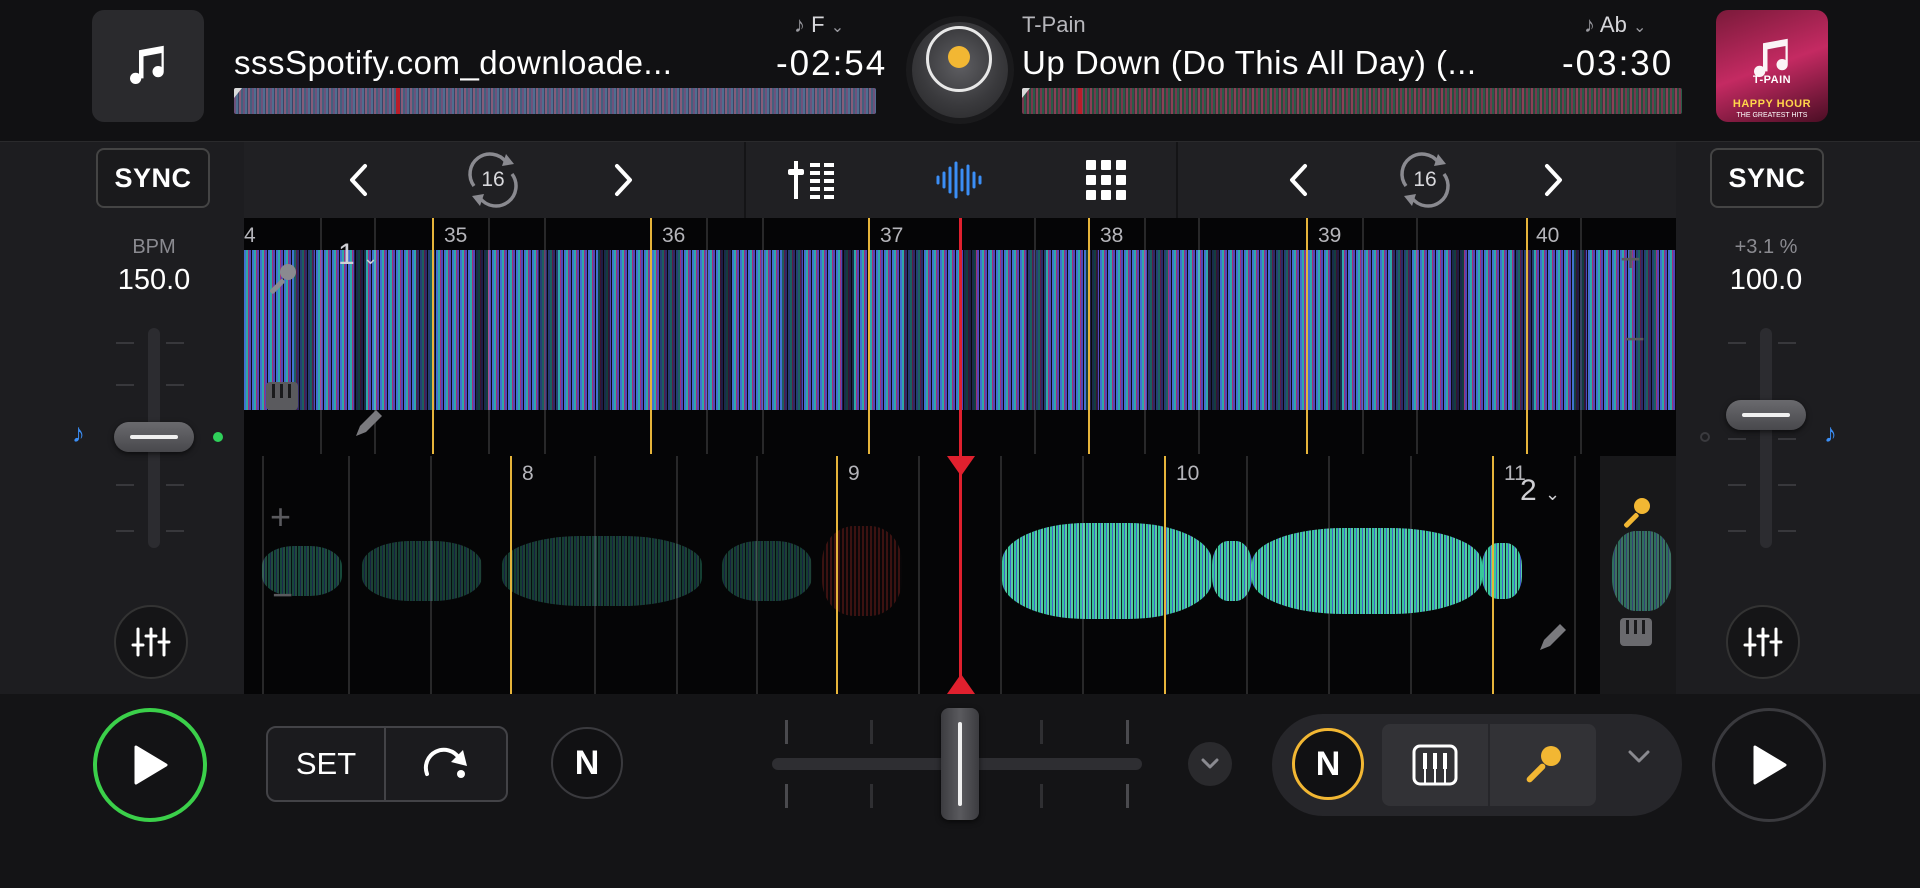 The width and height of the screenshot is (1920, 888). What do you see at coordinates (1528, 490) in the screenshot?
I see `deck-b-number-value: 2` at bounding box center [1528, 490].